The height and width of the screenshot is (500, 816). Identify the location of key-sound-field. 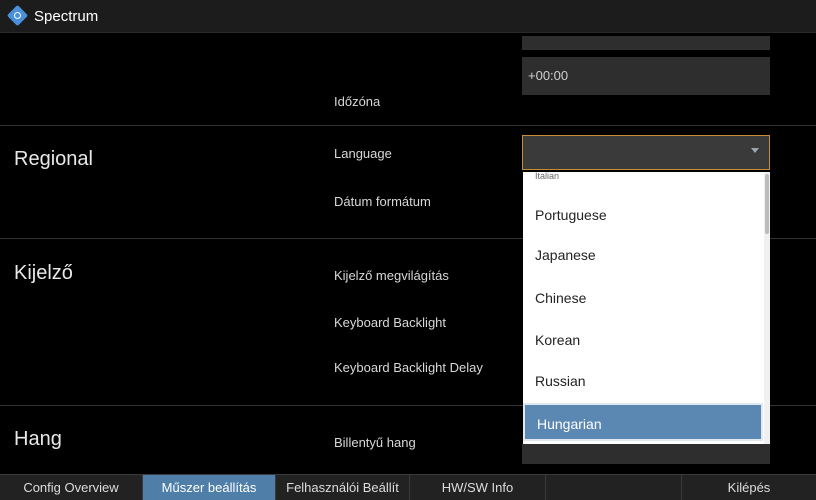
(646, 454).